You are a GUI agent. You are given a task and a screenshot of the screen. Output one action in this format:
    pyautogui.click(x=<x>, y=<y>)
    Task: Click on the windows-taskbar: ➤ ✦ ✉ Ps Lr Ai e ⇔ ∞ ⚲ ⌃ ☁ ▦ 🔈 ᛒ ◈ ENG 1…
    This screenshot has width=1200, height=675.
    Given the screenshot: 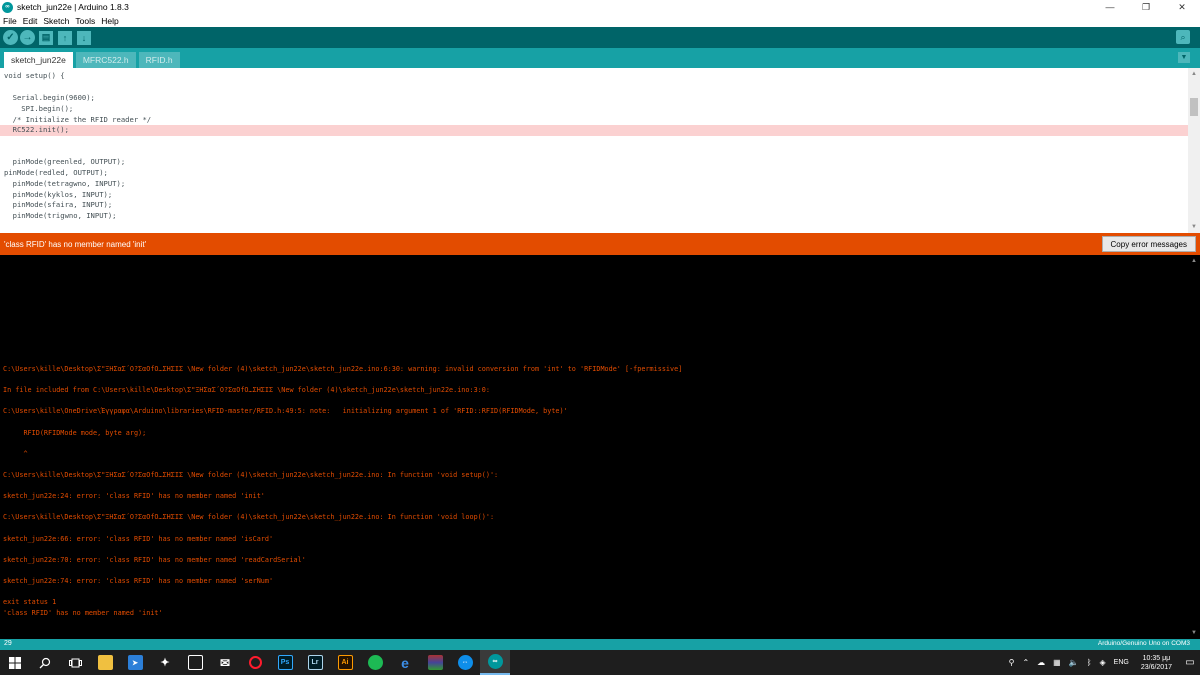 What is the action you would take?
    pyautogui.click(x=600, y=662)
    